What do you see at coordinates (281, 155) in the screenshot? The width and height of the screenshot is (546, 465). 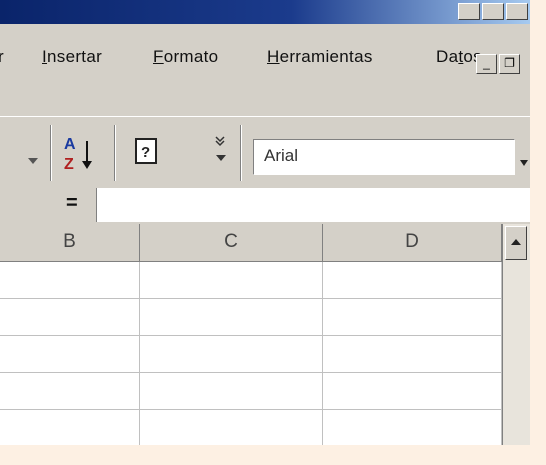 I see `font-name-value: Arial` at bounding box center [281, 155].